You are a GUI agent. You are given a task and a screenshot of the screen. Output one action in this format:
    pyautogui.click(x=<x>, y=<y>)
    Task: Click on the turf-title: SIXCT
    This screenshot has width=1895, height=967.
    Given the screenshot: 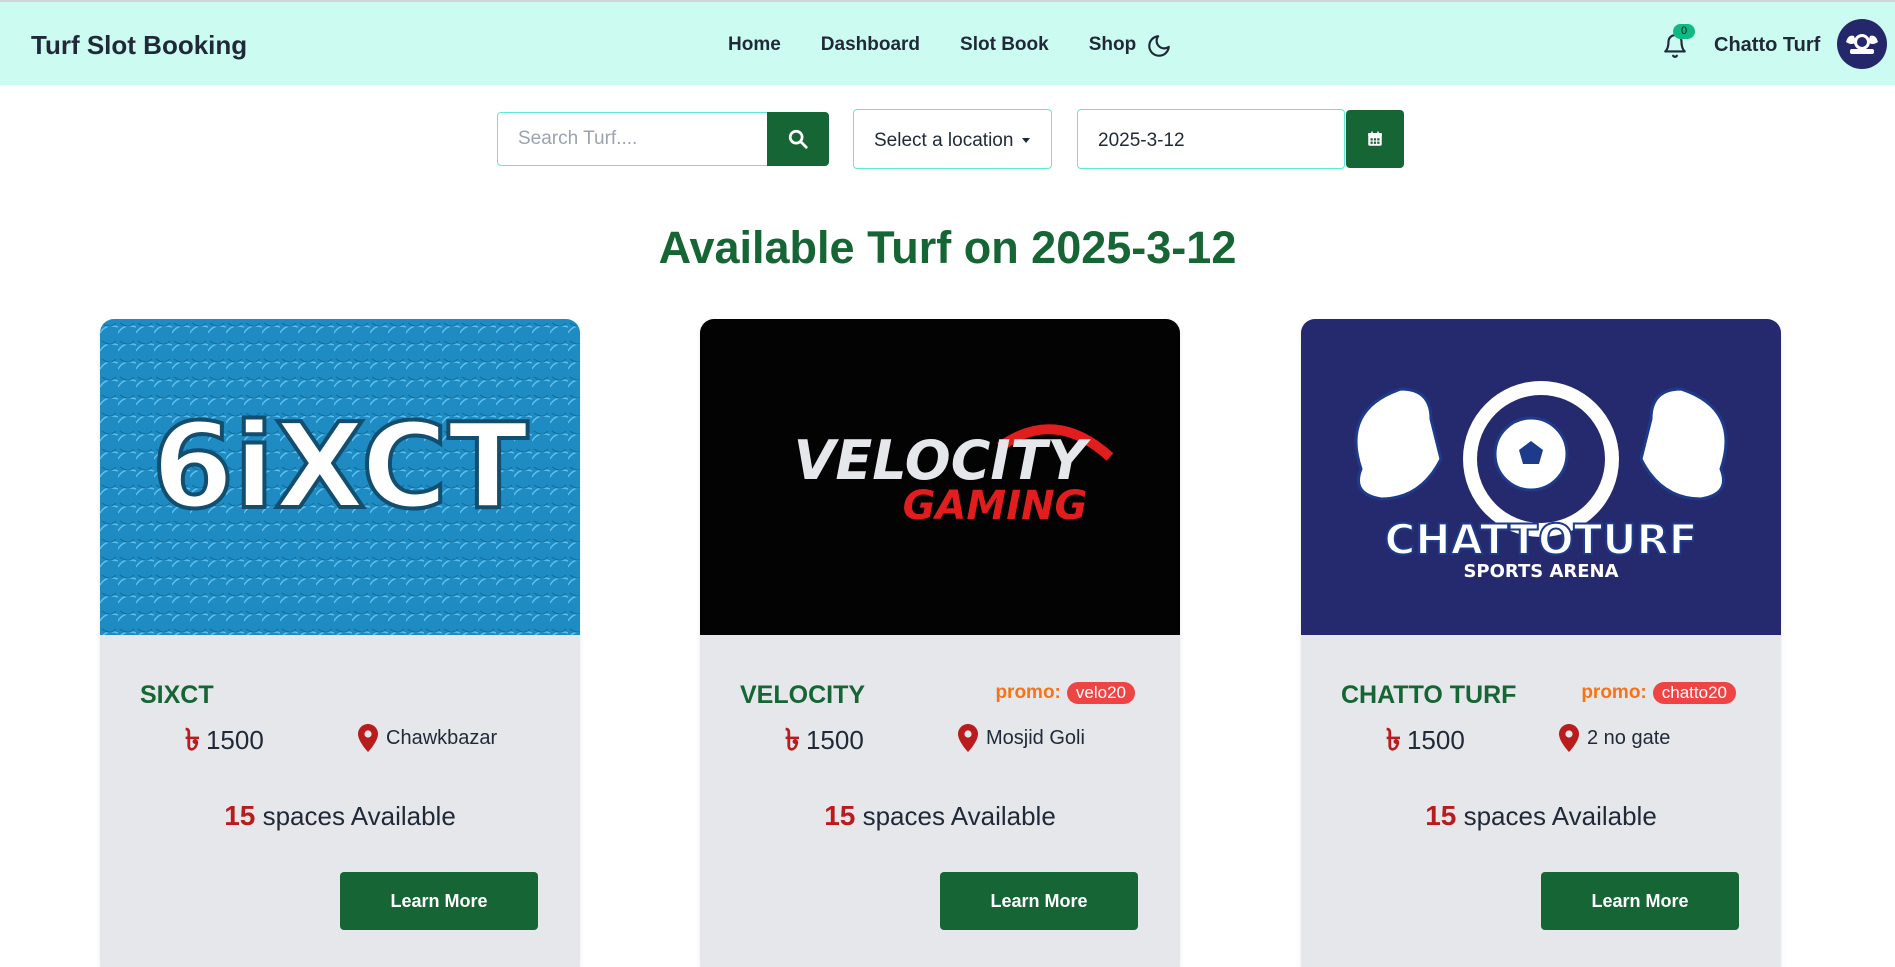 What is the action you would take?
    pyautogui.click(x=177, y=695)
    